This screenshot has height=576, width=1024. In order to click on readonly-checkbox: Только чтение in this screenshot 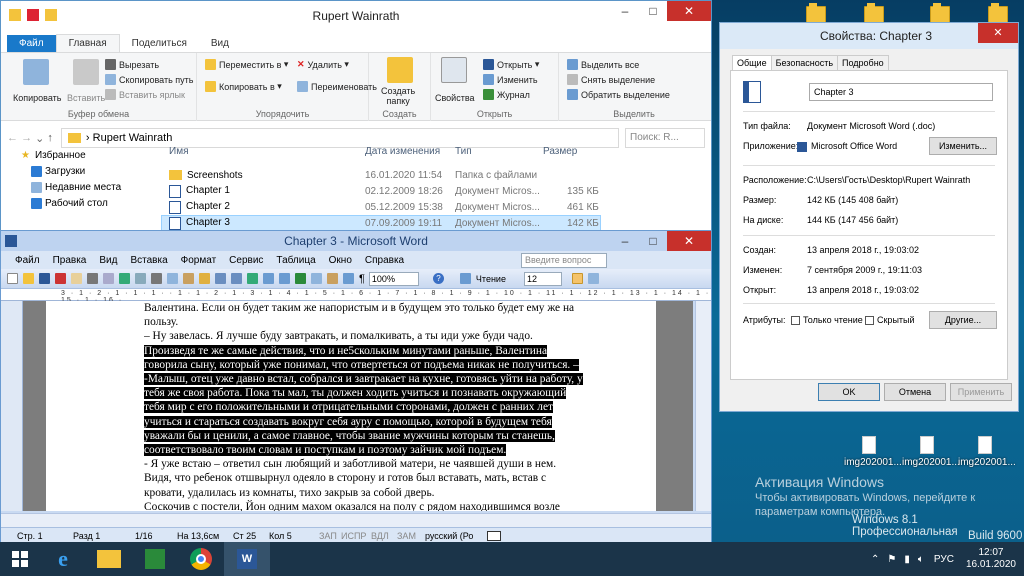, I will do `click(827, 320)`.